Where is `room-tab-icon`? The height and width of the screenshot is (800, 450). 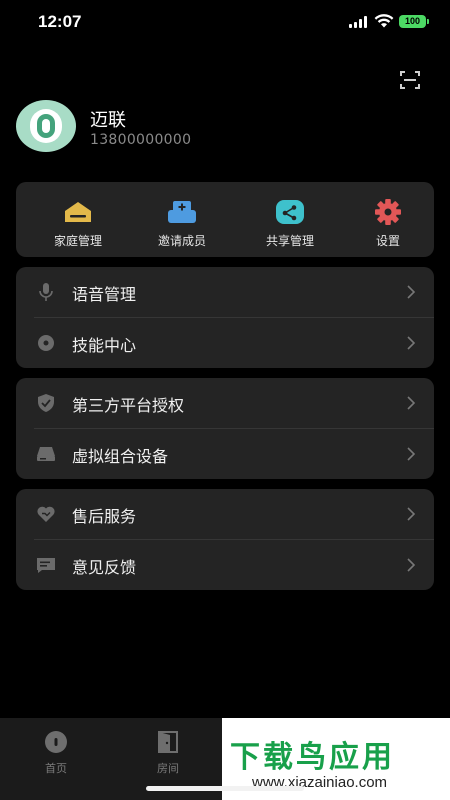 room-tab-icon is located at coordinates (168, 742).